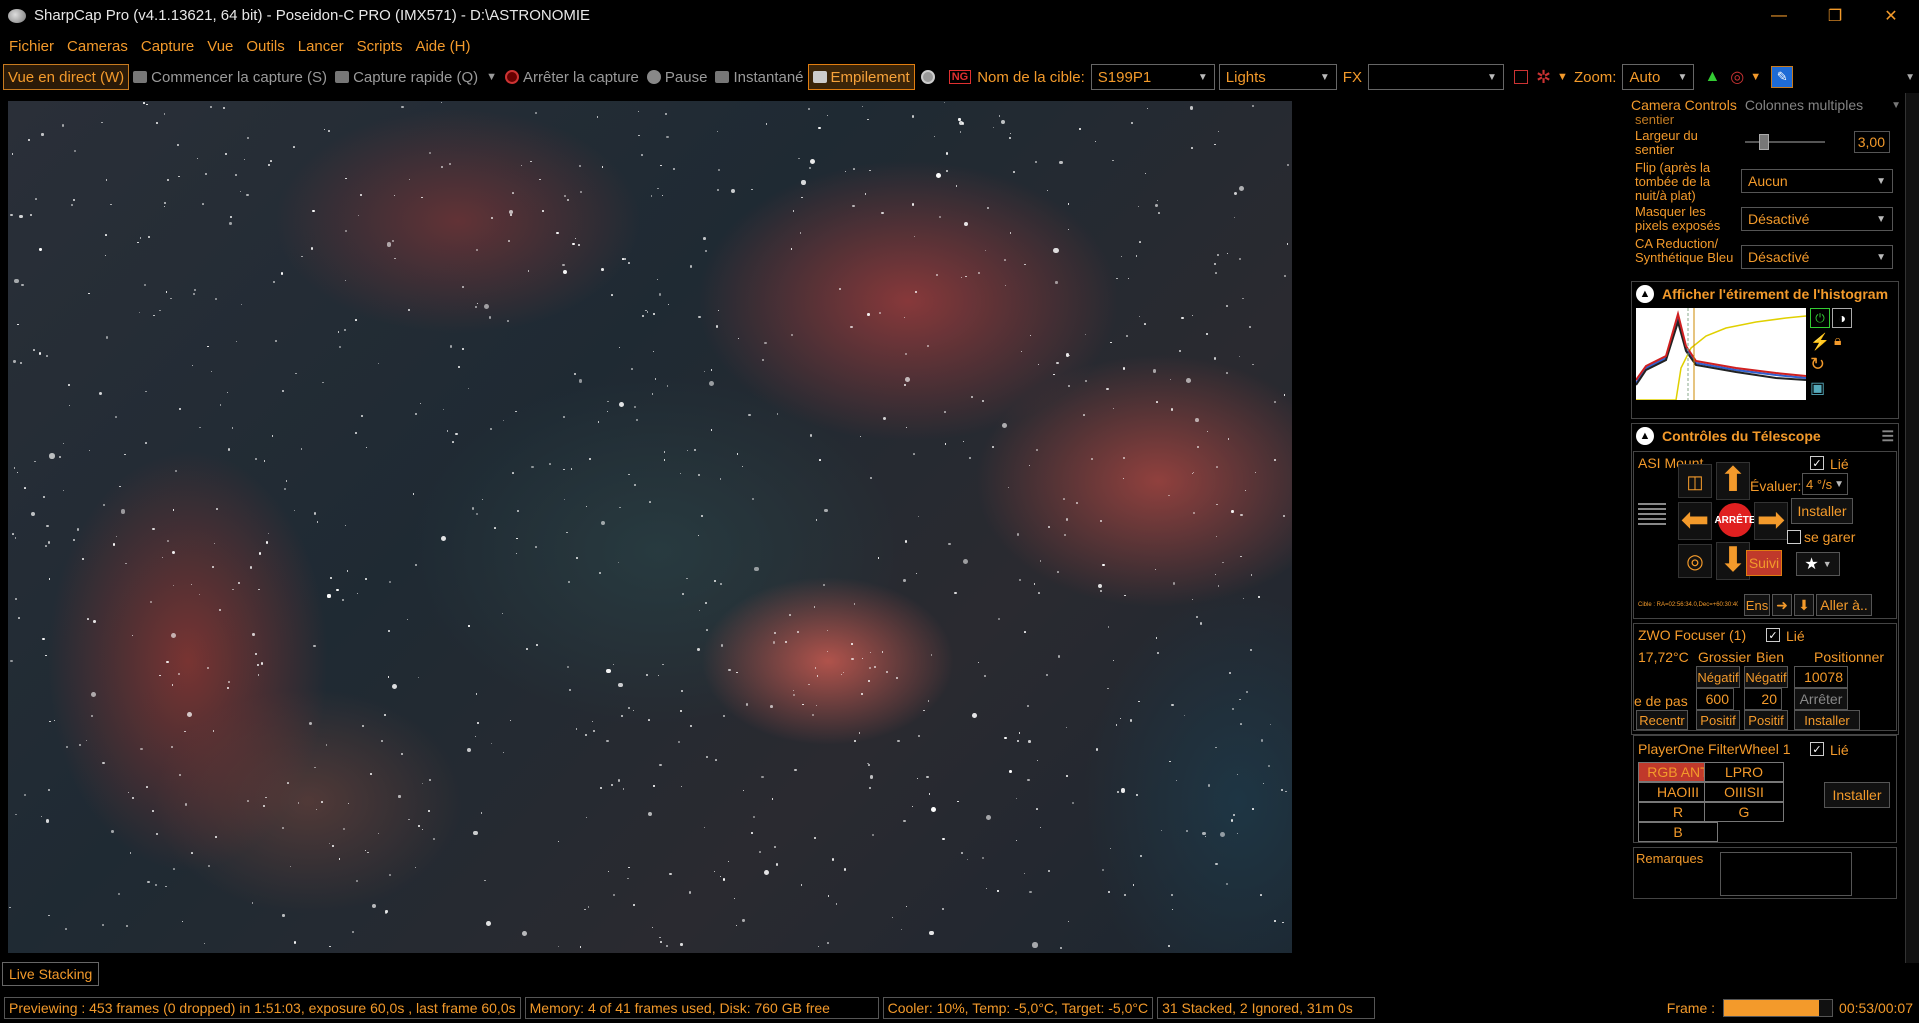 This screenshot has height=1023, width=1919. What do you see at coordinates (416, 77) in the screenshot?
I see `quick-capture-button: Capture rapide (Q) ▼` at bounding box center [416, 77].